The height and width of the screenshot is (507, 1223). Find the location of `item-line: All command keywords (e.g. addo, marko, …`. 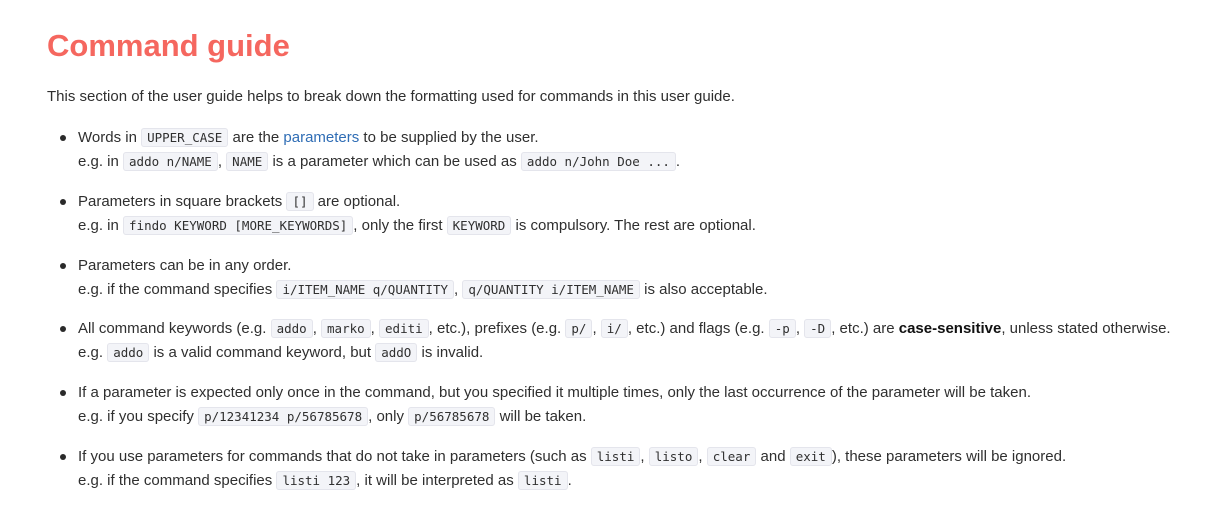

item-line: All command keywords (e.g. addo, marko, … is located at coordinates (624, 328).